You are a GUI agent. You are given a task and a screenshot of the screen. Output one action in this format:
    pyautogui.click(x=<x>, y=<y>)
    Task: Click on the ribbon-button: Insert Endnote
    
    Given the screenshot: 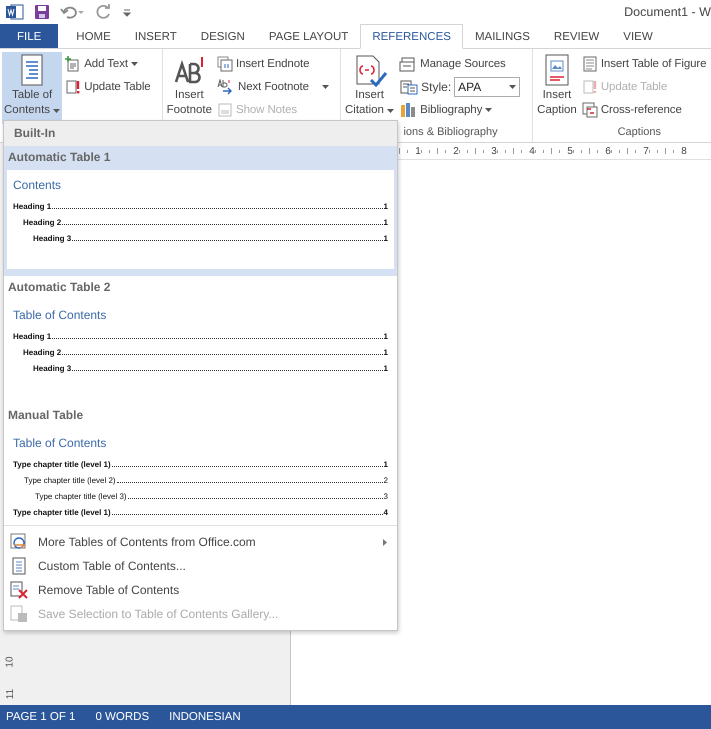 What is the action you would take?
    pyautogui.click(x=273, y=64)
    